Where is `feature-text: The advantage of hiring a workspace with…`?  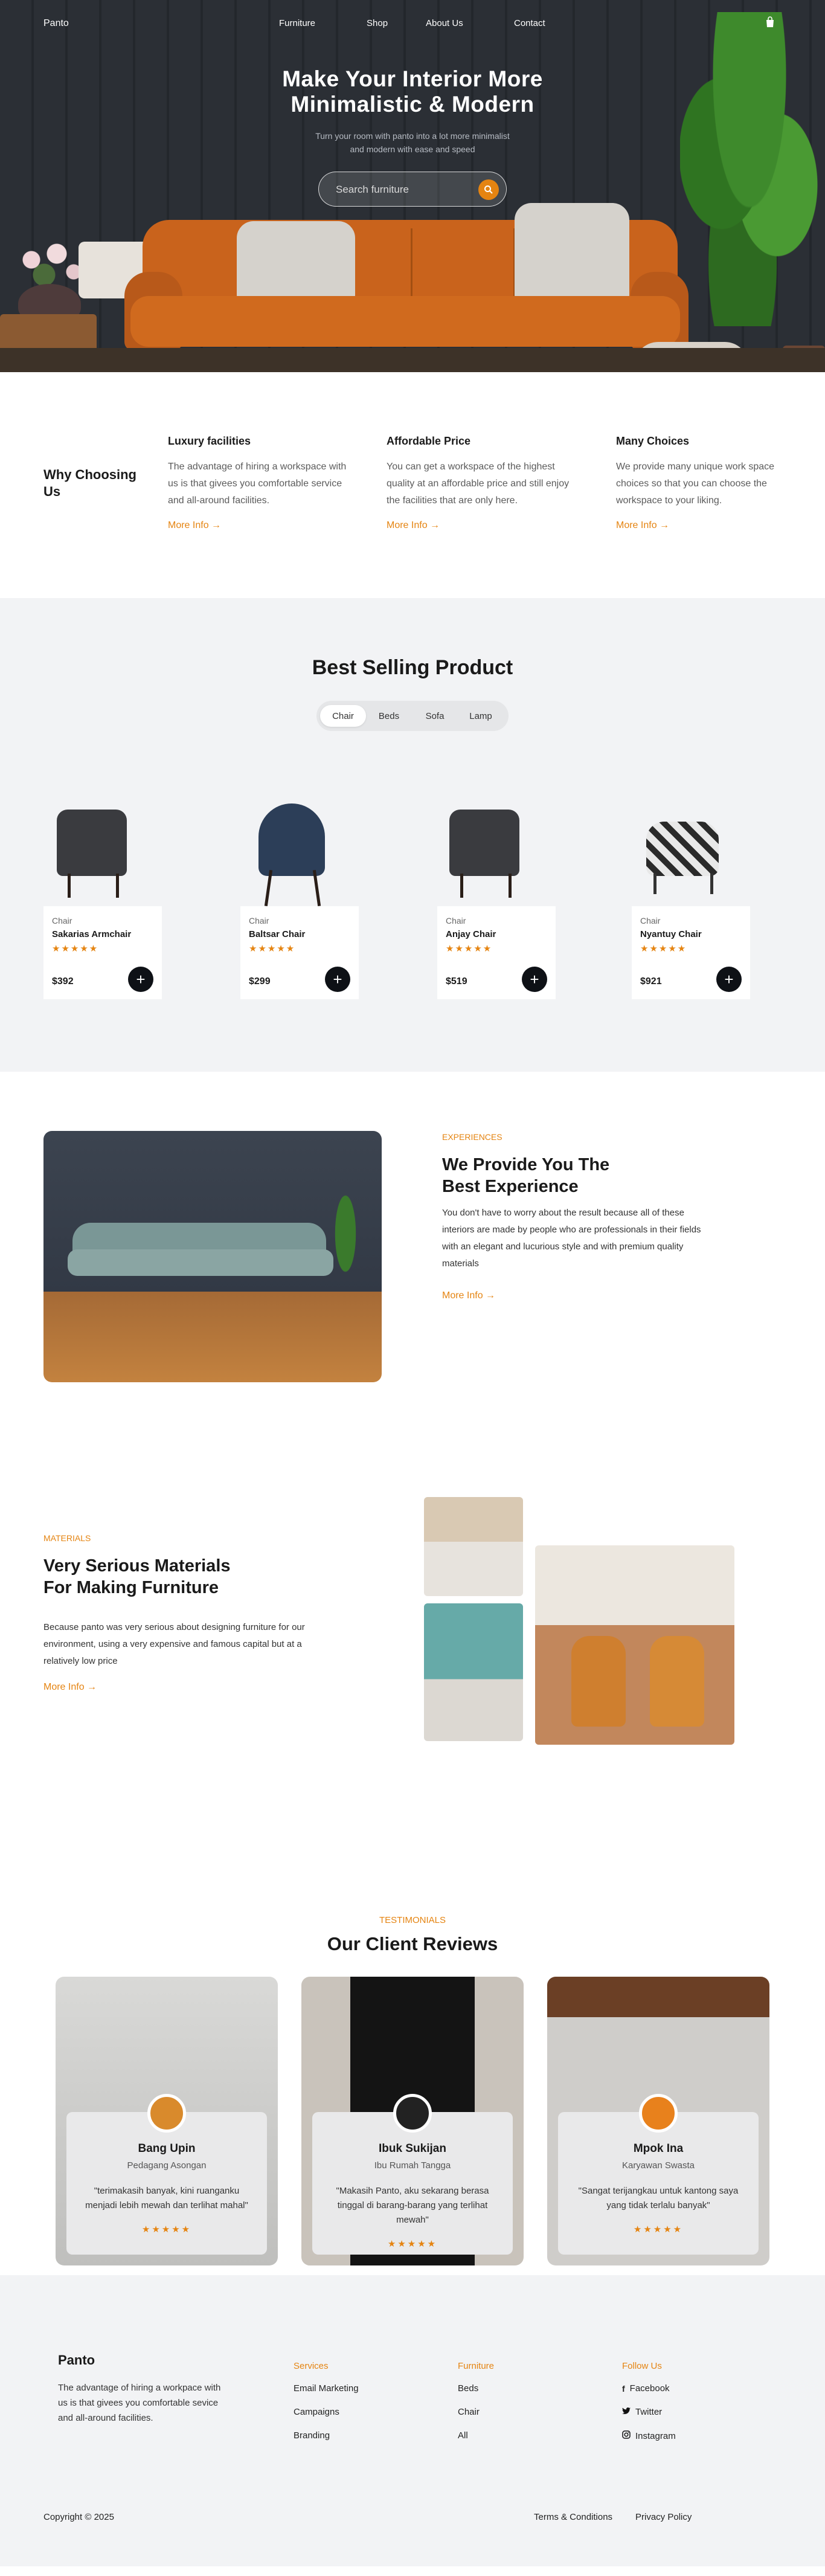 feature-text: The advantage of hiring a workspace with… is located at coordinates (257, 484).